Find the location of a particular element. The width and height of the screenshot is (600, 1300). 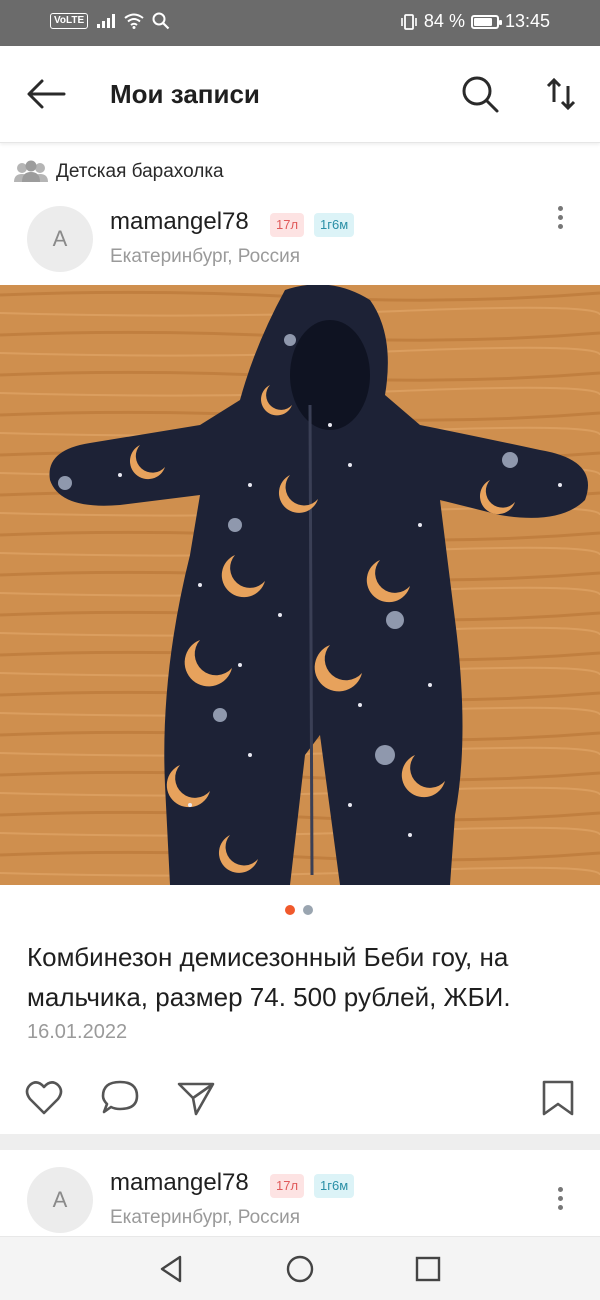

back-arrow-icon is located at coordinates (46, 94).